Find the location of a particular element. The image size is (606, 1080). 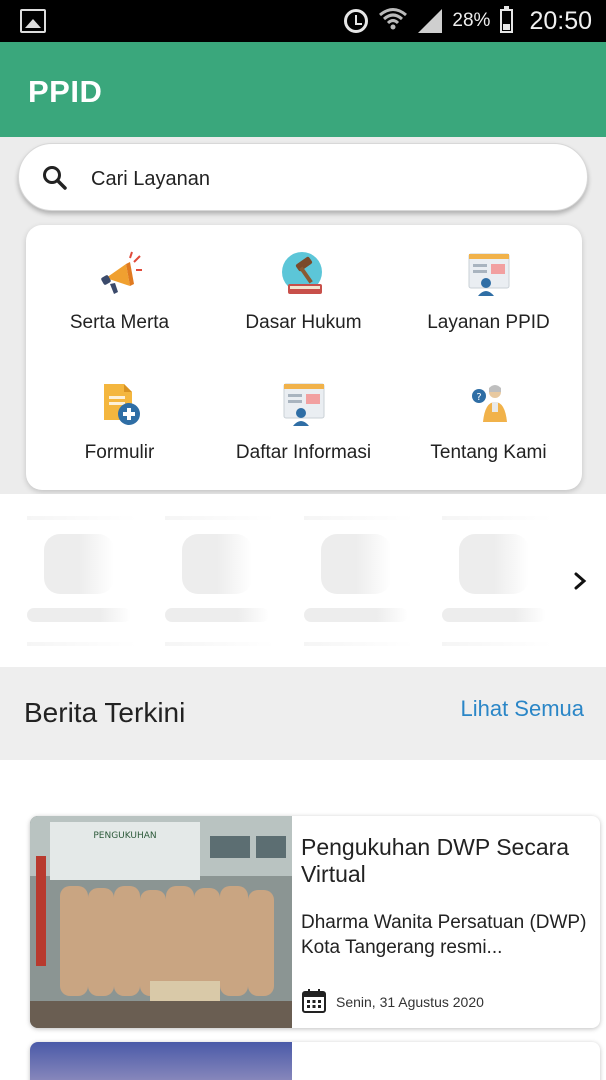

app-title: PPID is located at coordinates (65, 91).